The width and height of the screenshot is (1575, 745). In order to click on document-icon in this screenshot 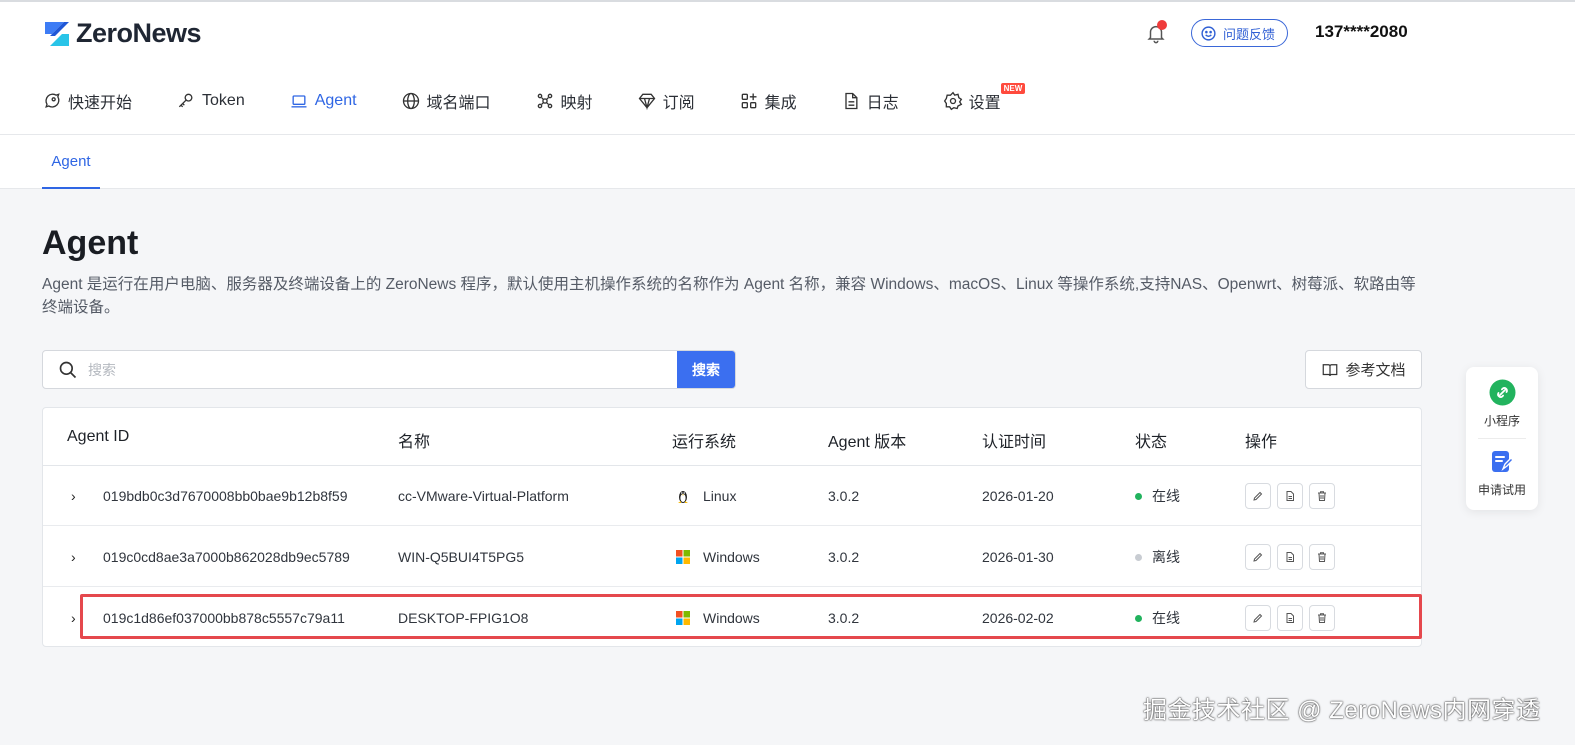, I will do `click(851, 101)`.